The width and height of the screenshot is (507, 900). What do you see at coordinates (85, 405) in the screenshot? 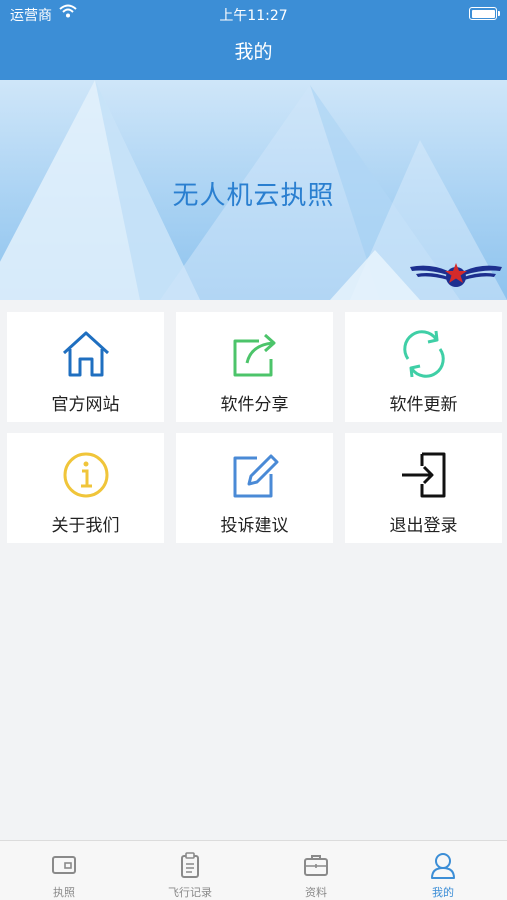
I see `menu-item-label: 官方网站` at bounding box center [85, 405].